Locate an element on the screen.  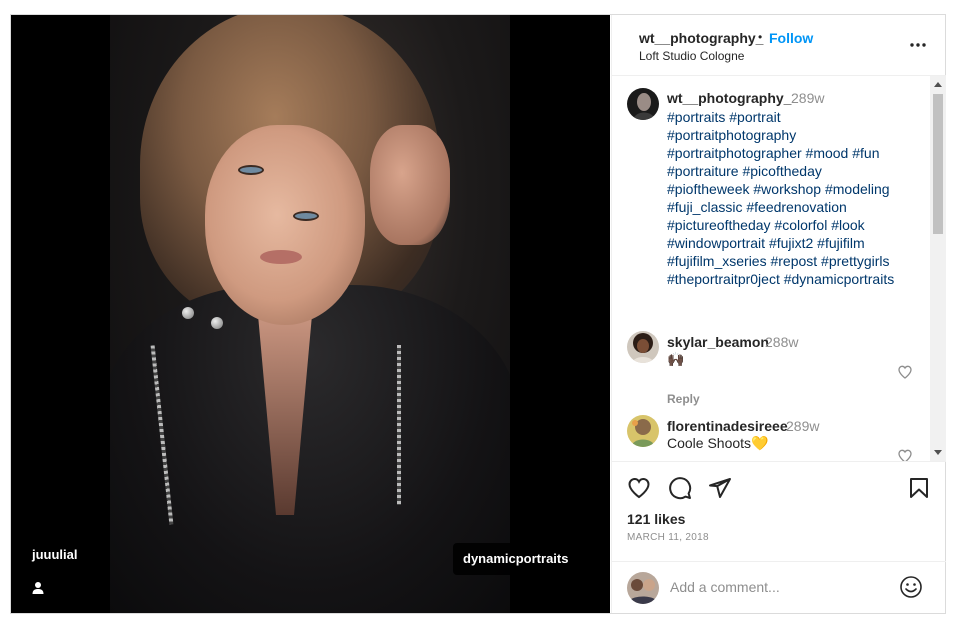
hashtag-line: #portraiture #picoftheday is located at coordinates (792, 171).